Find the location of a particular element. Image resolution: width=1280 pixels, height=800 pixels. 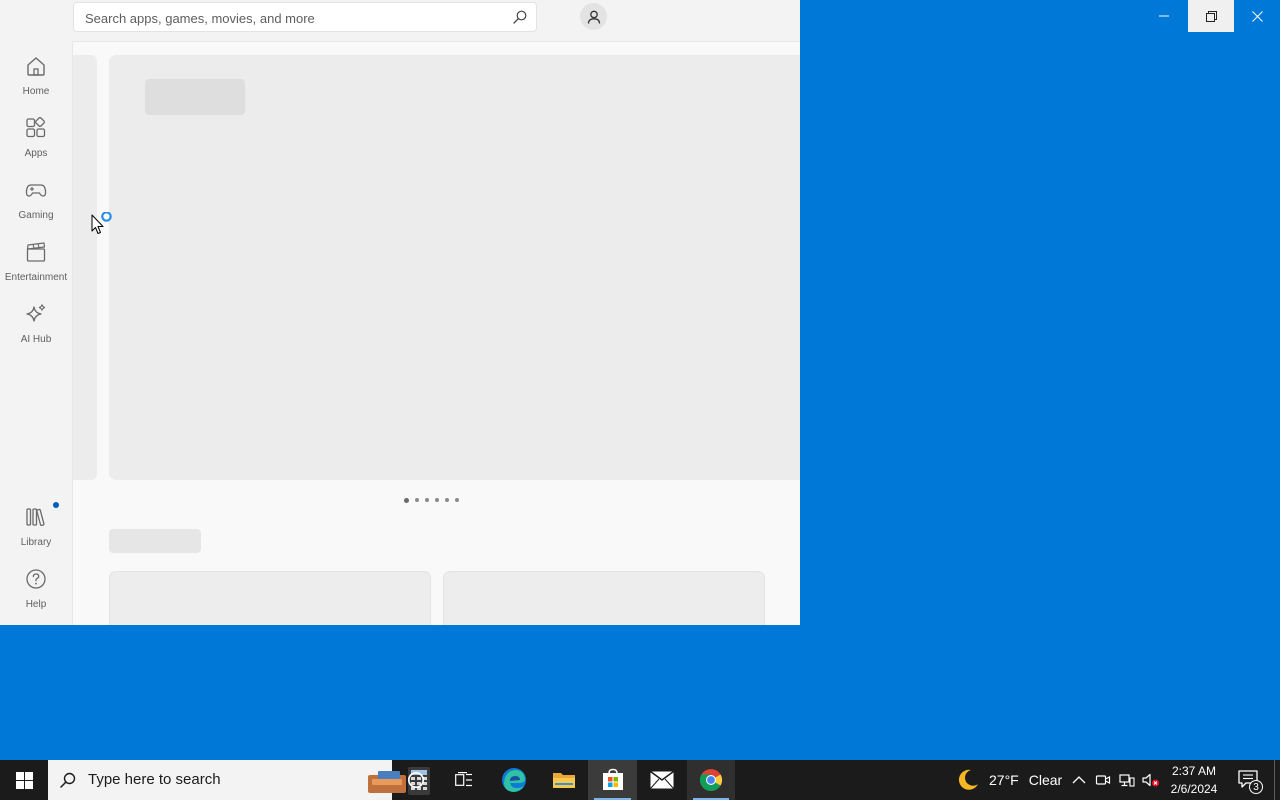

nav-label-gaming: Gaming is located at coordinates (36, 215).